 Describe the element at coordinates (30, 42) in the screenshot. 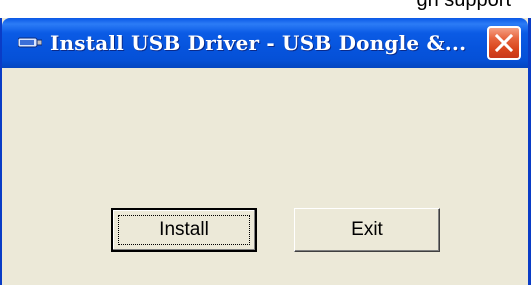

I see `usb-device-icon` at that location.